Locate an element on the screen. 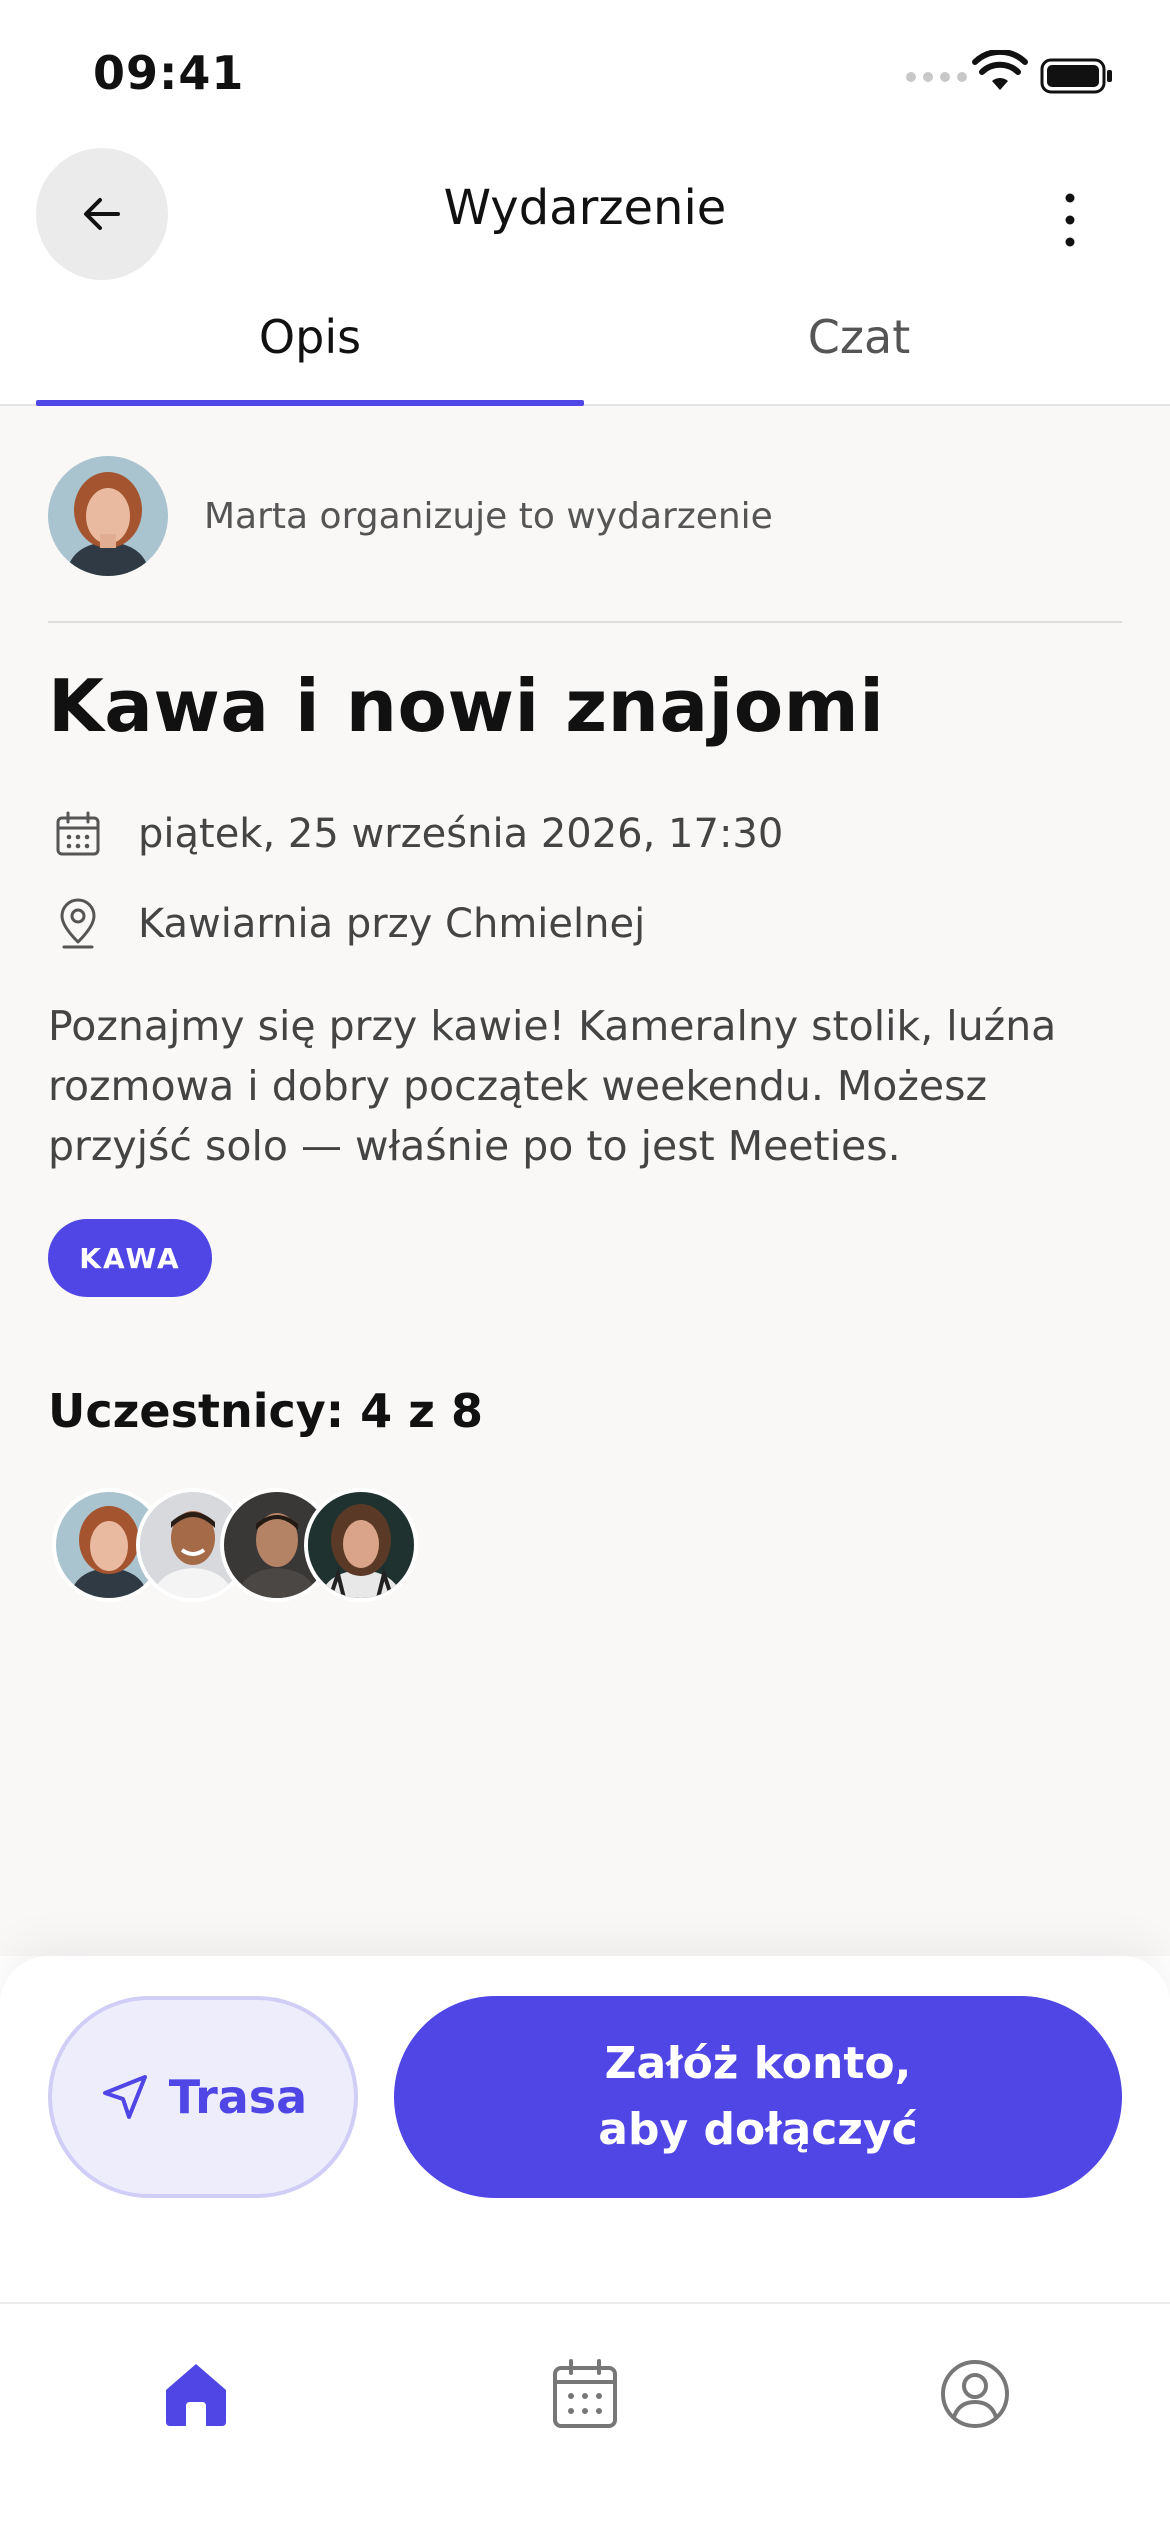 The height and width of the screenshot is (2532, 1170). page-title: Wydarzenie is located at coordinates (585, 208).